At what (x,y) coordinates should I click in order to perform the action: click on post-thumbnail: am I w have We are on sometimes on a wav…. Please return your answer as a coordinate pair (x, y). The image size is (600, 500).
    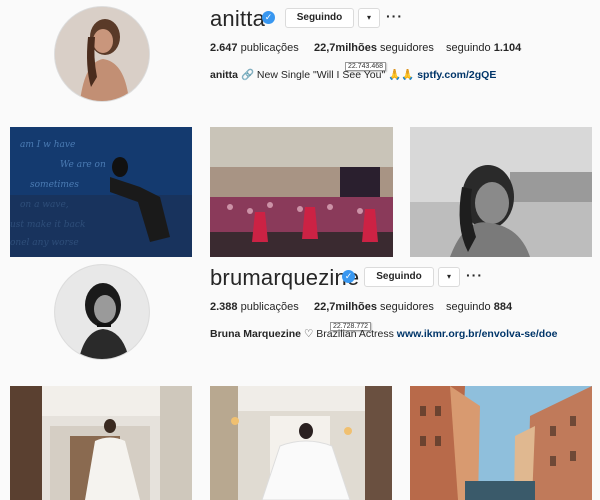
    Looking at the image, I should click on (101, 192).